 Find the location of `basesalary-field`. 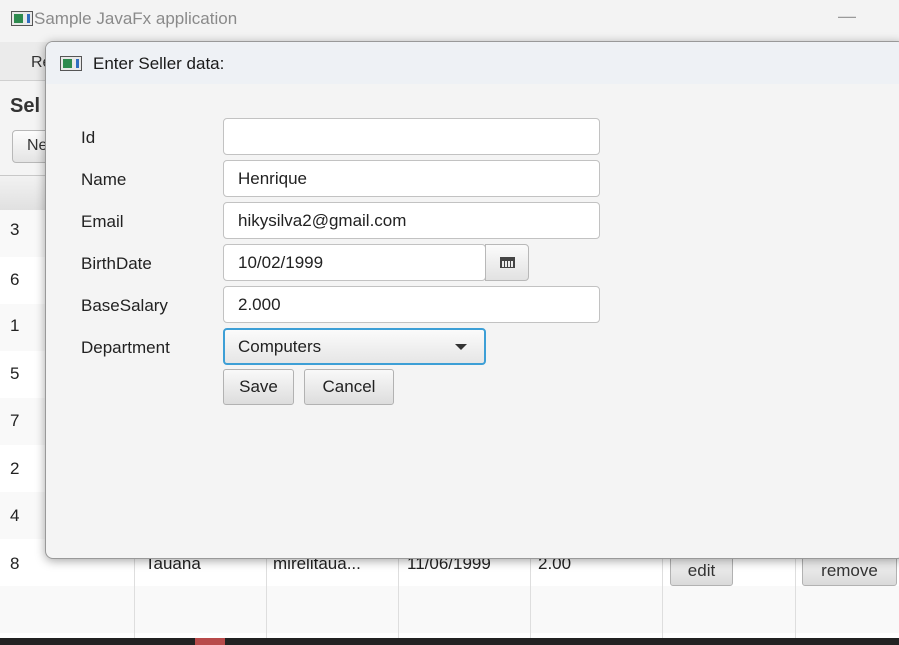

basesalary-field is located at coordinates (411, 304).